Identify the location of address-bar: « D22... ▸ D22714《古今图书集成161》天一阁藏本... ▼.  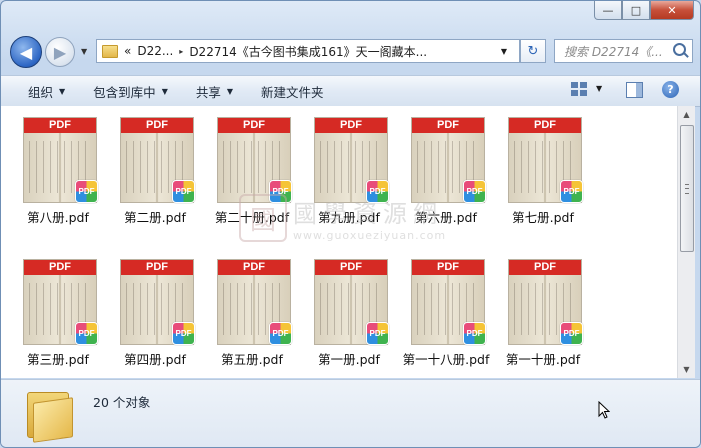
(308, 51).